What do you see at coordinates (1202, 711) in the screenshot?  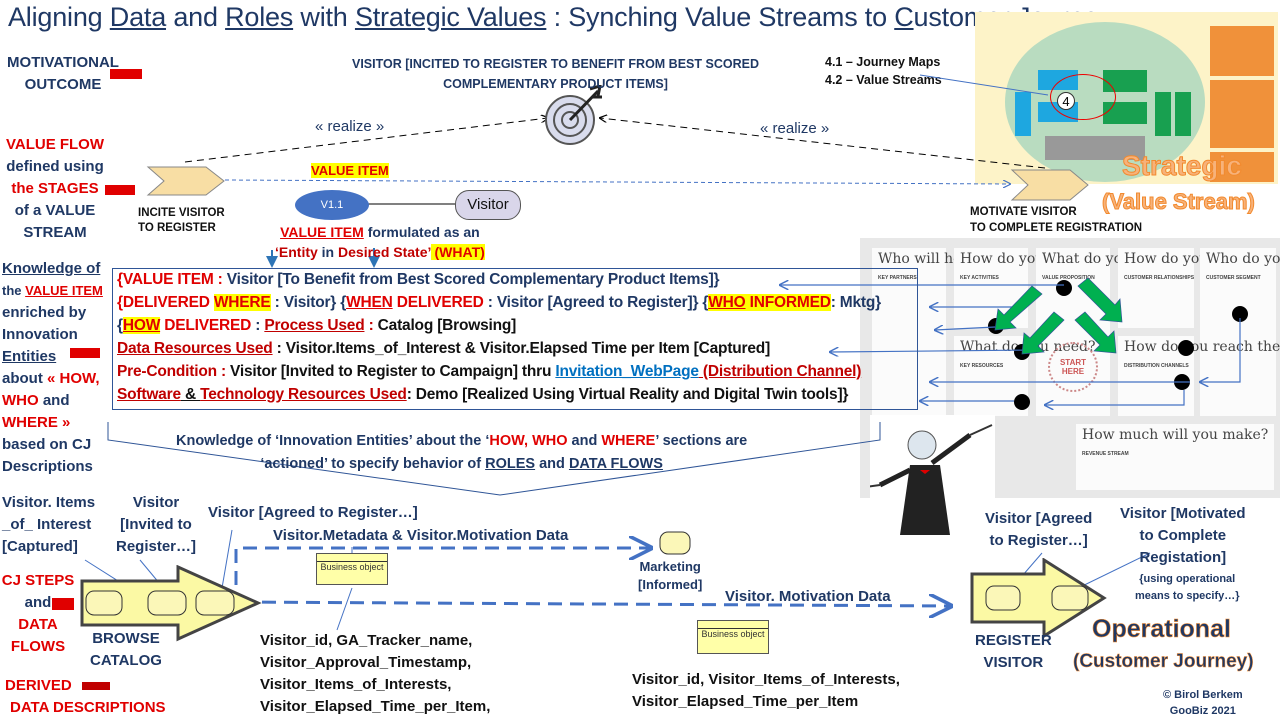 I see `text: GooBiz 2021` at bounding box center [1202, 711].